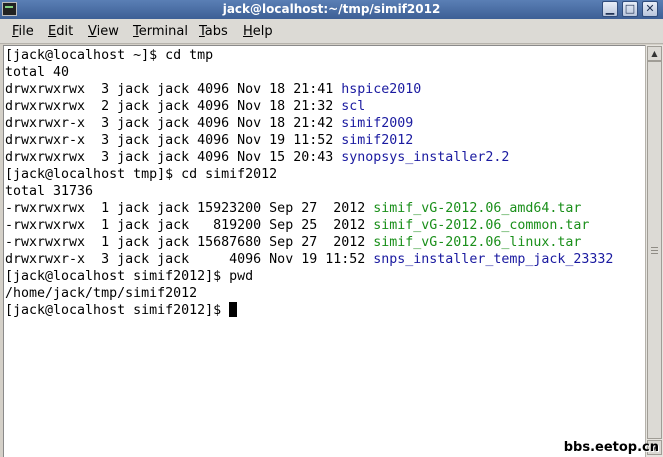 This screenshot has height=457, width=663. What do you see at coordinates (477, 208) in the screenshot?
I see `archive-file-name: simif_vG-2012.06_amd64.tar` at bounding box center [477, 208].